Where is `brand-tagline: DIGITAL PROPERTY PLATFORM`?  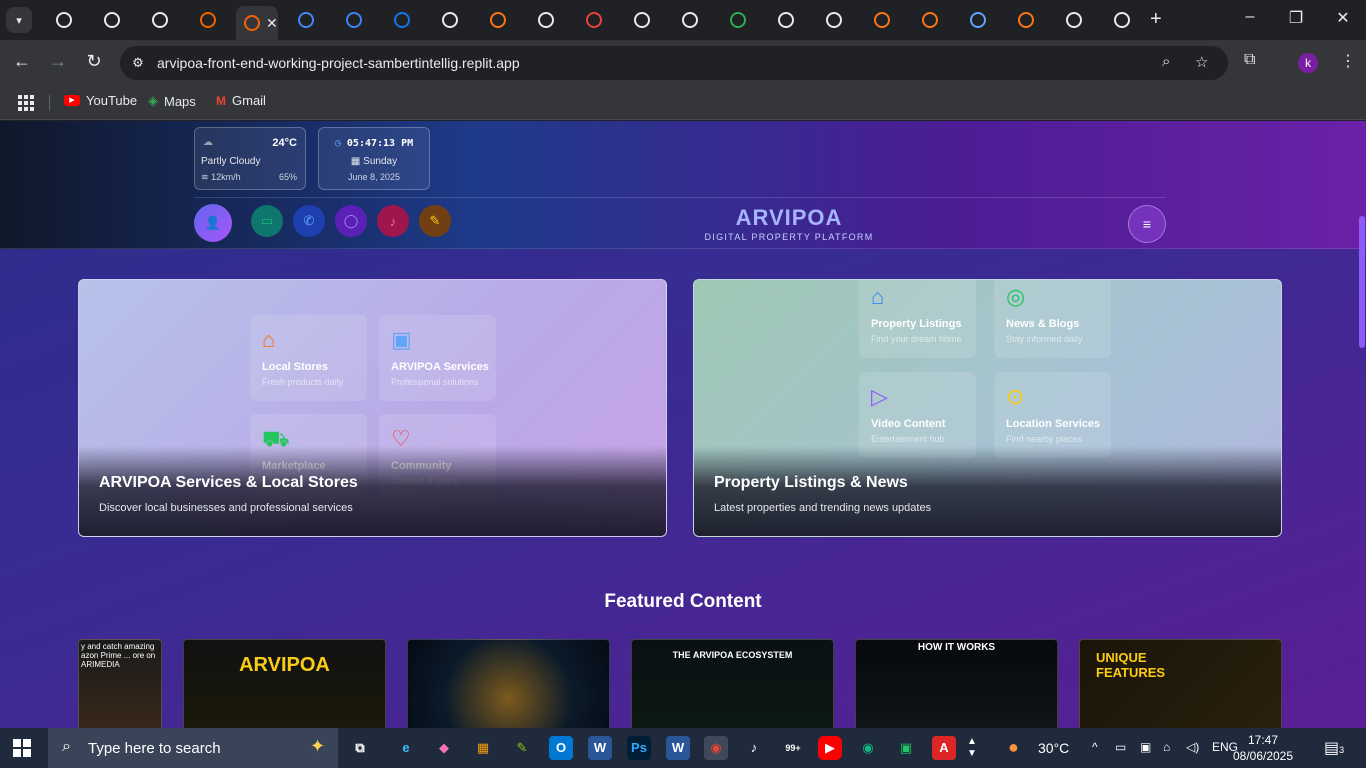
brand-tagline: DIGITAL PROPERTY PLATFORM is located at coordinates (789, 237).